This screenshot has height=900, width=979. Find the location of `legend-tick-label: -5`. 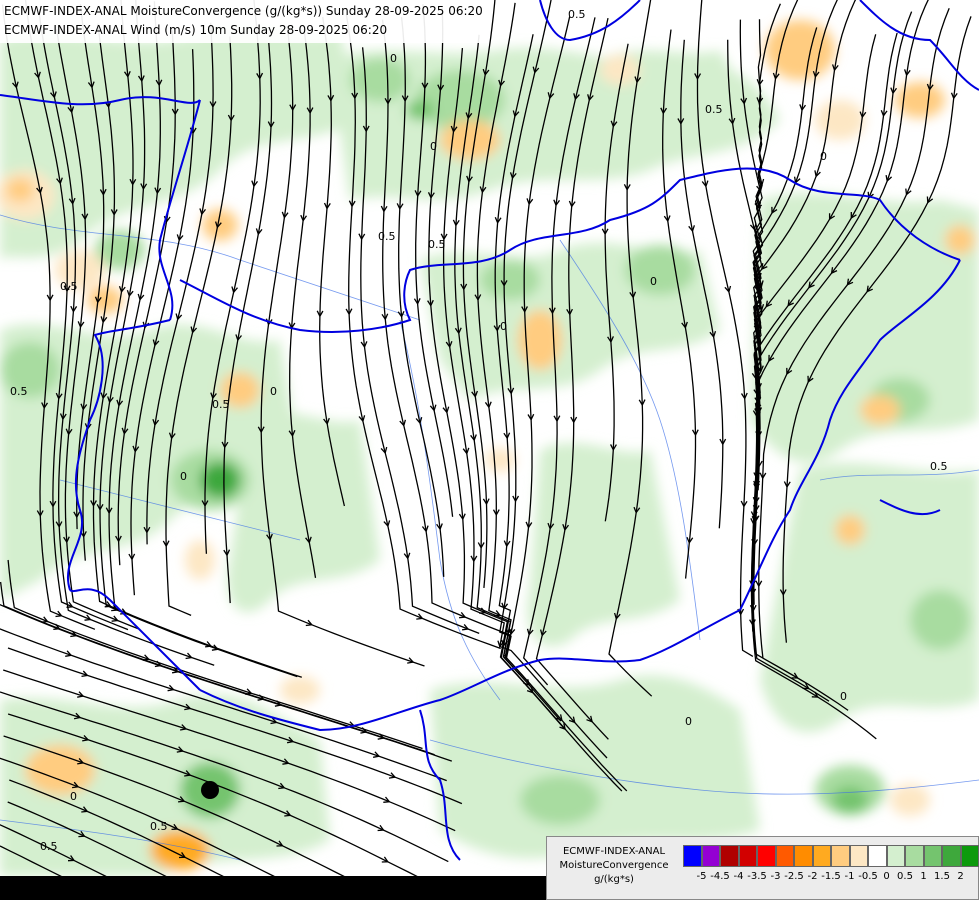

legend-tick-label: -5 is located at coordinates (701, 876).